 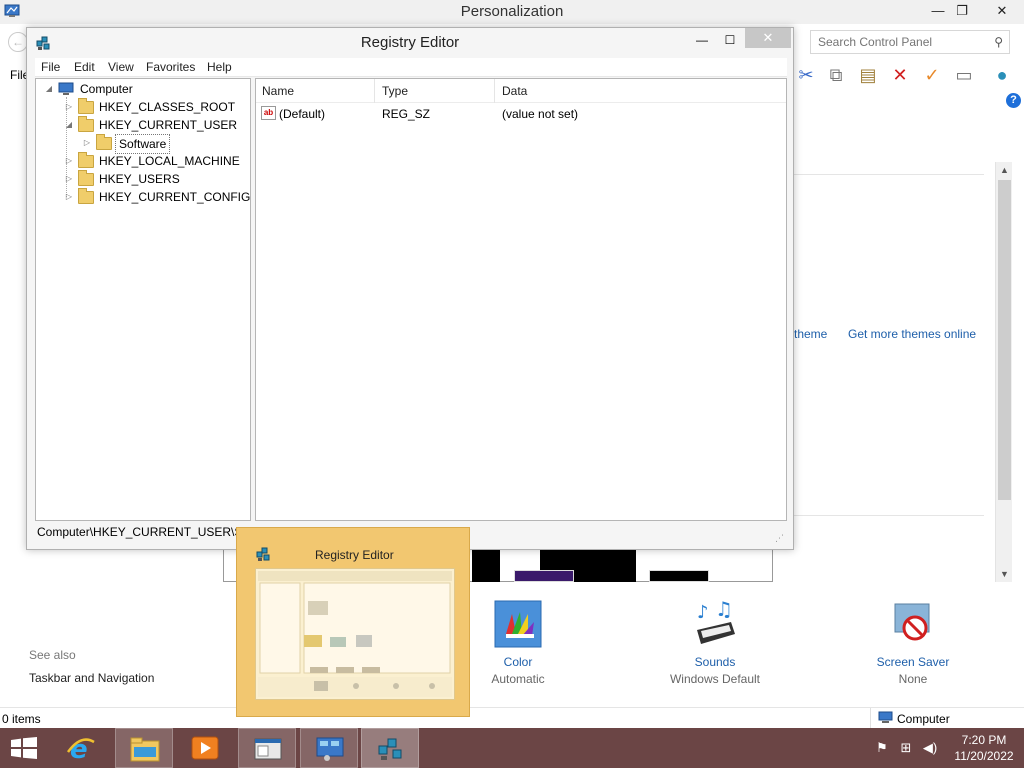 I want to click on menu-view: View, so click(x=121, y=67).